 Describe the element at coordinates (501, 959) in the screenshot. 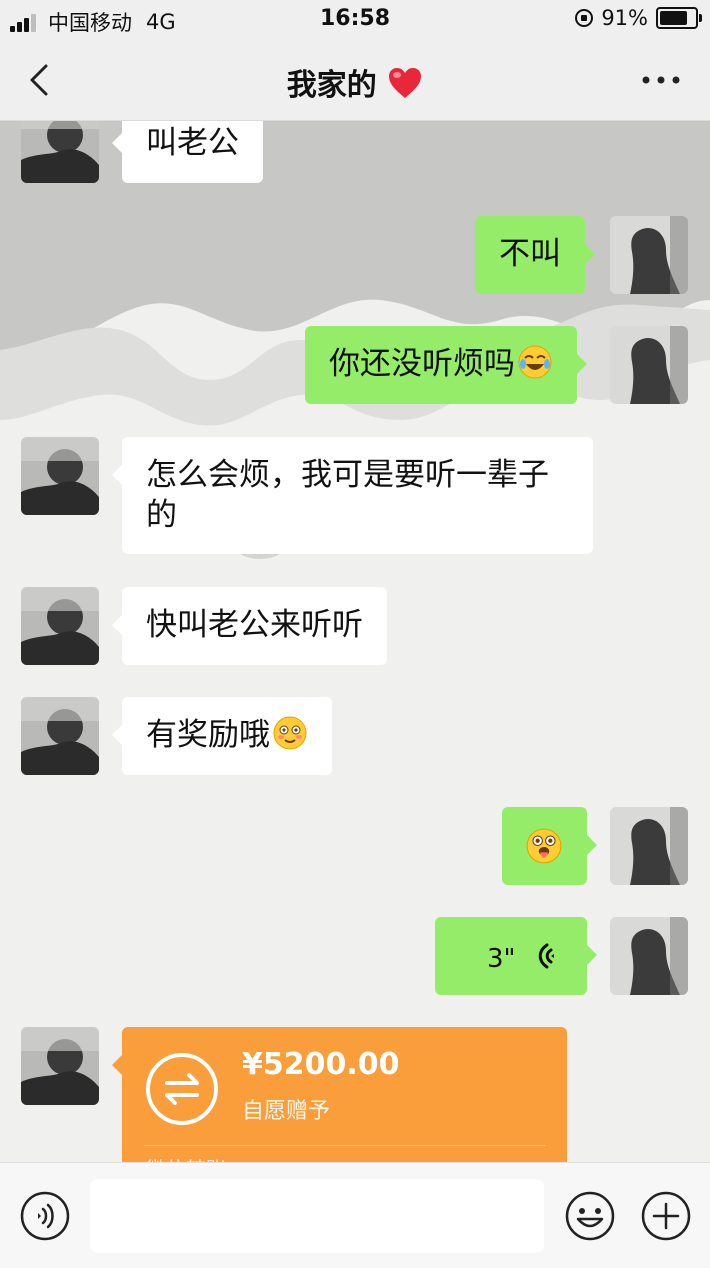

I see `voice-duration: 3"` at that location.